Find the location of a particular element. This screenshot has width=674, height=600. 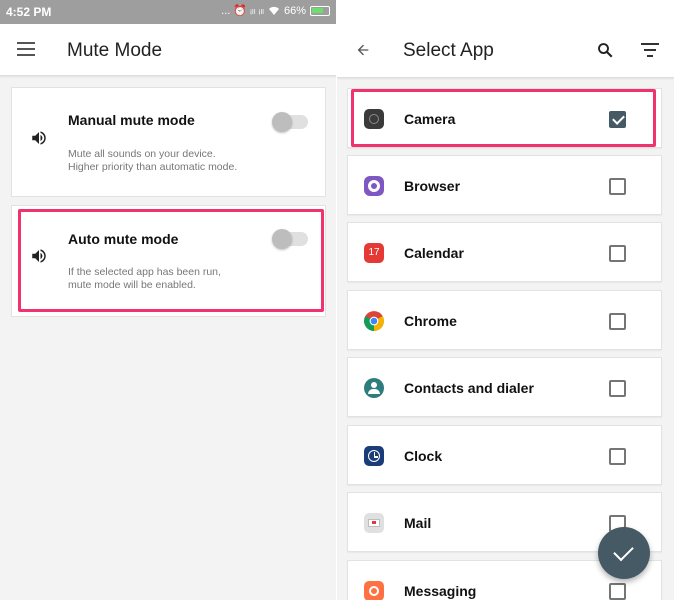

auto-mute-title: Auto mute mode is located at coordinates (123, 239).